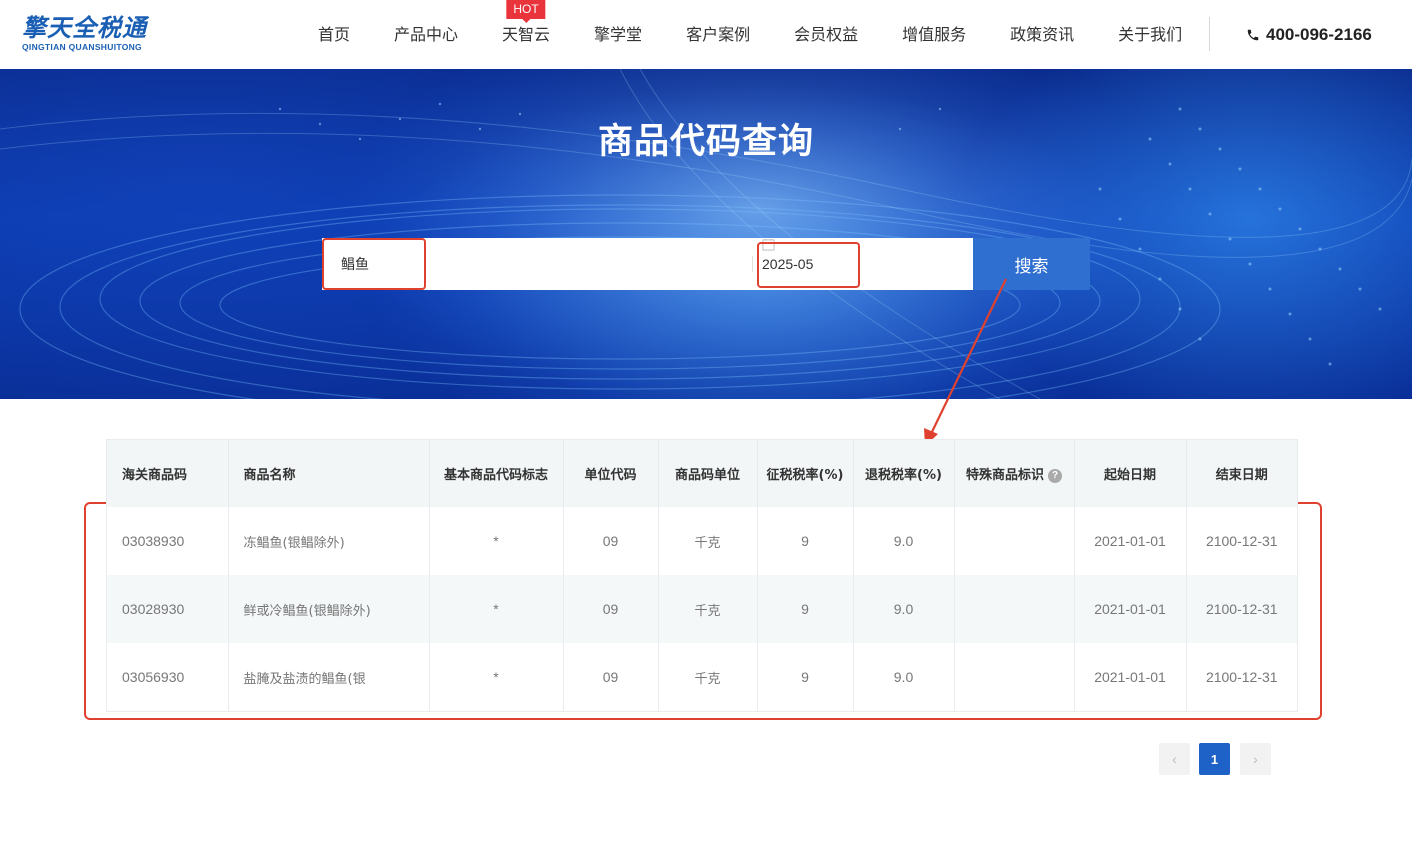 This screenshot has height=841, width=1412. I want to click on search-separator, so click(752, 264).